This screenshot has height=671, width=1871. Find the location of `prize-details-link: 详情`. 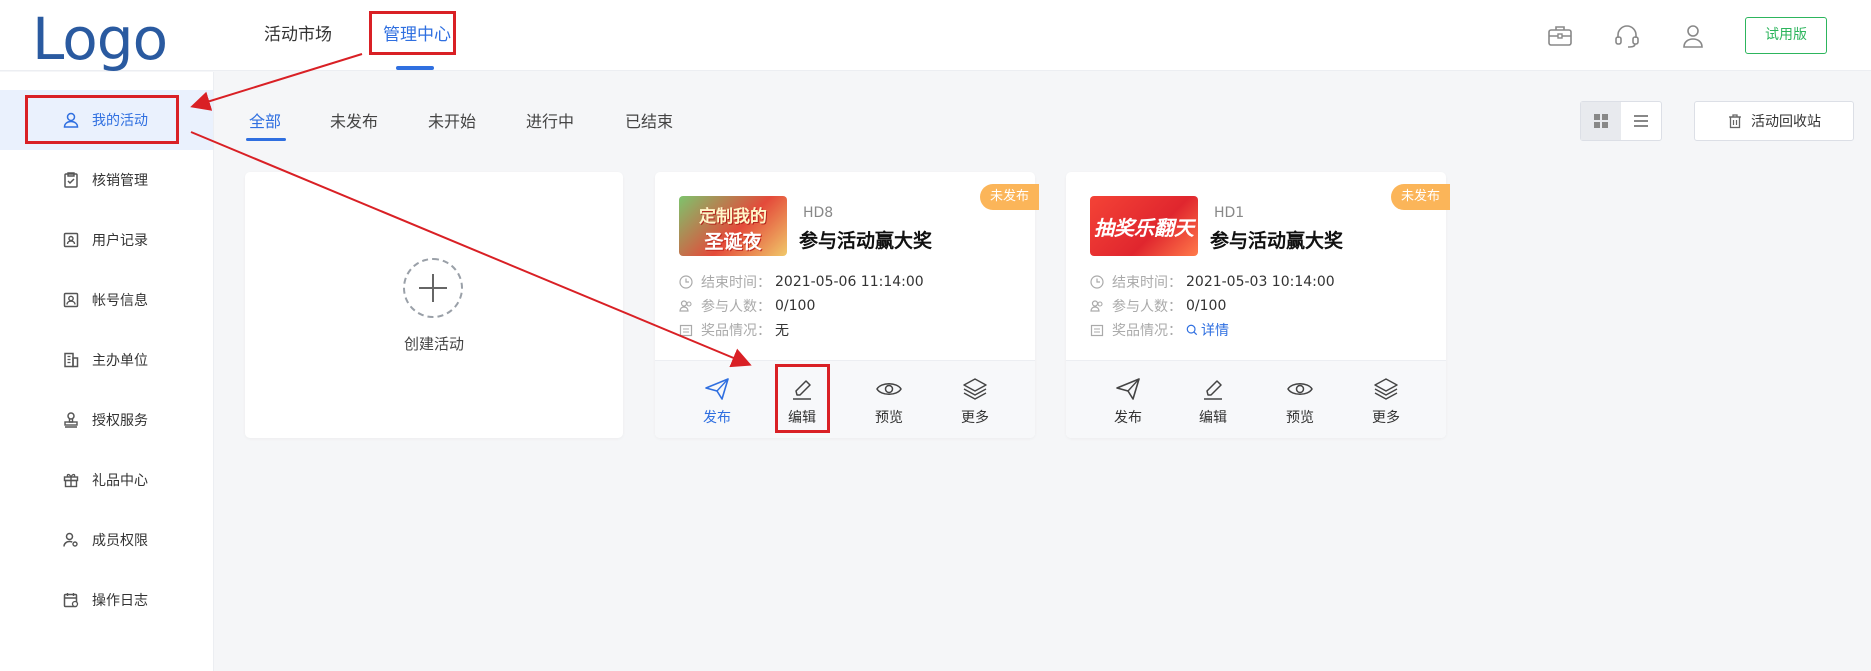

prize-details-link: 详情 is located at coordinates (1207, 330).